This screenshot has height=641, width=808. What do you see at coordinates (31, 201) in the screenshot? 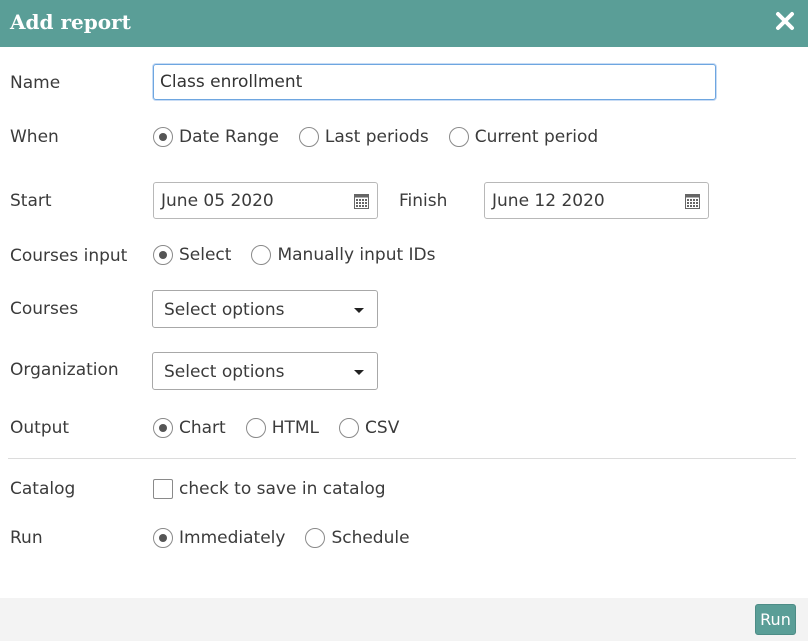
I see `start-label: Start` at bounding box center [31, 201].